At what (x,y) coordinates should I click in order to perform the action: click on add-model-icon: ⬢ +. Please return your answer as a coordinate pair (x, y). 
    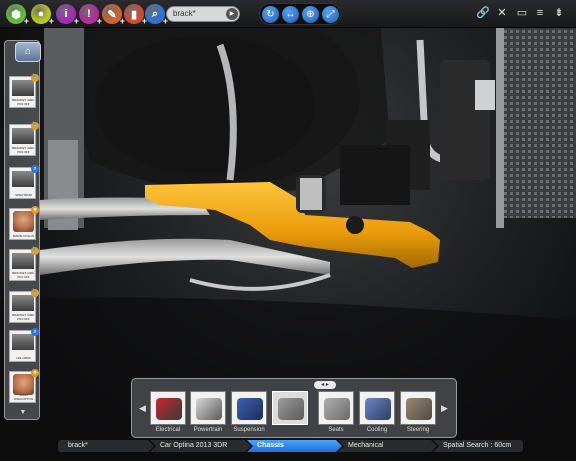
    Looking at the image, I should click on (17, 15).